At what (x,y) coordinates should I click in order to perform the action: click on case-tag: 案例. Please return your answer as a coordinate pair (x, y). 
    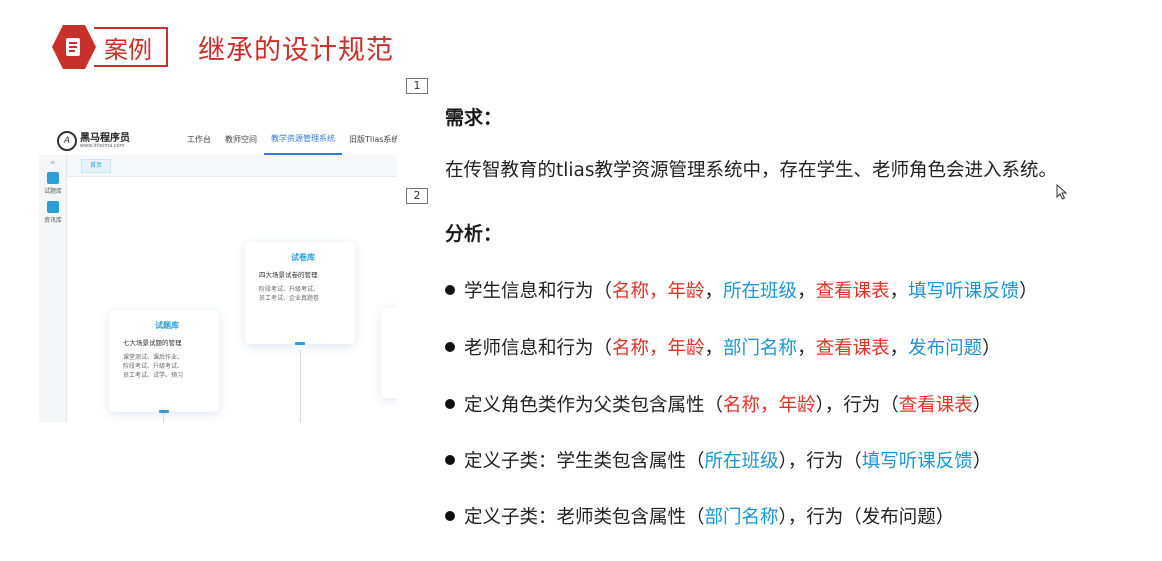
    Looking at the image, I should click on (131, 47).